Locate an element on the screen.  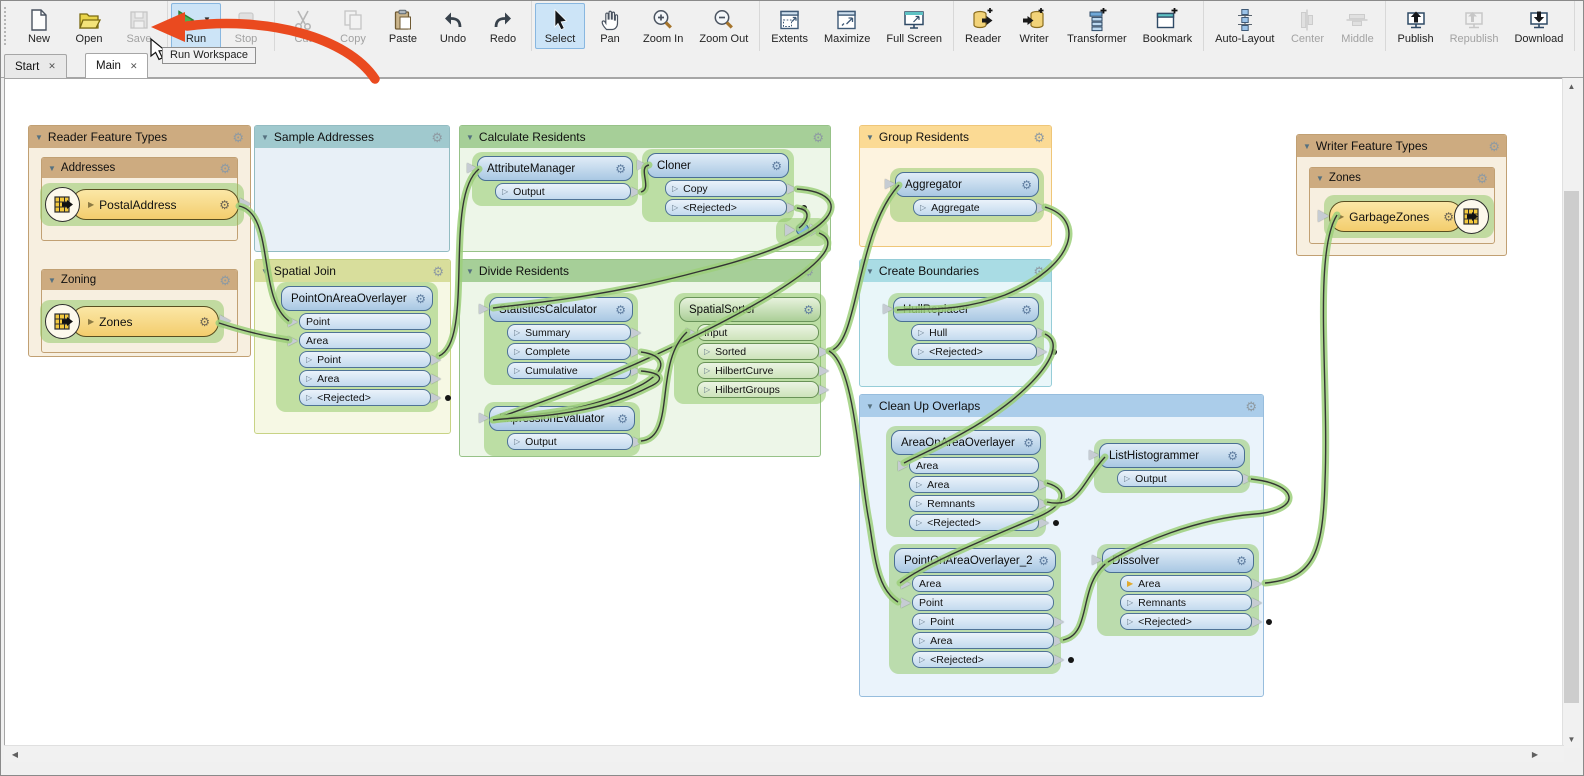
pan-button: Pan is located at coordinates (610, 26).